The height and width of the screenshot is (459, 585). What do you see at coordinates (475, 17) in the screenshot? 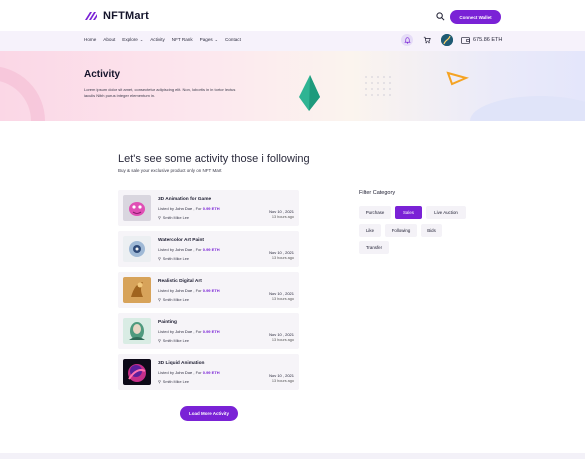
I see `connect-wallet-button: Connect Wallet` at bounding box center [475, 17].